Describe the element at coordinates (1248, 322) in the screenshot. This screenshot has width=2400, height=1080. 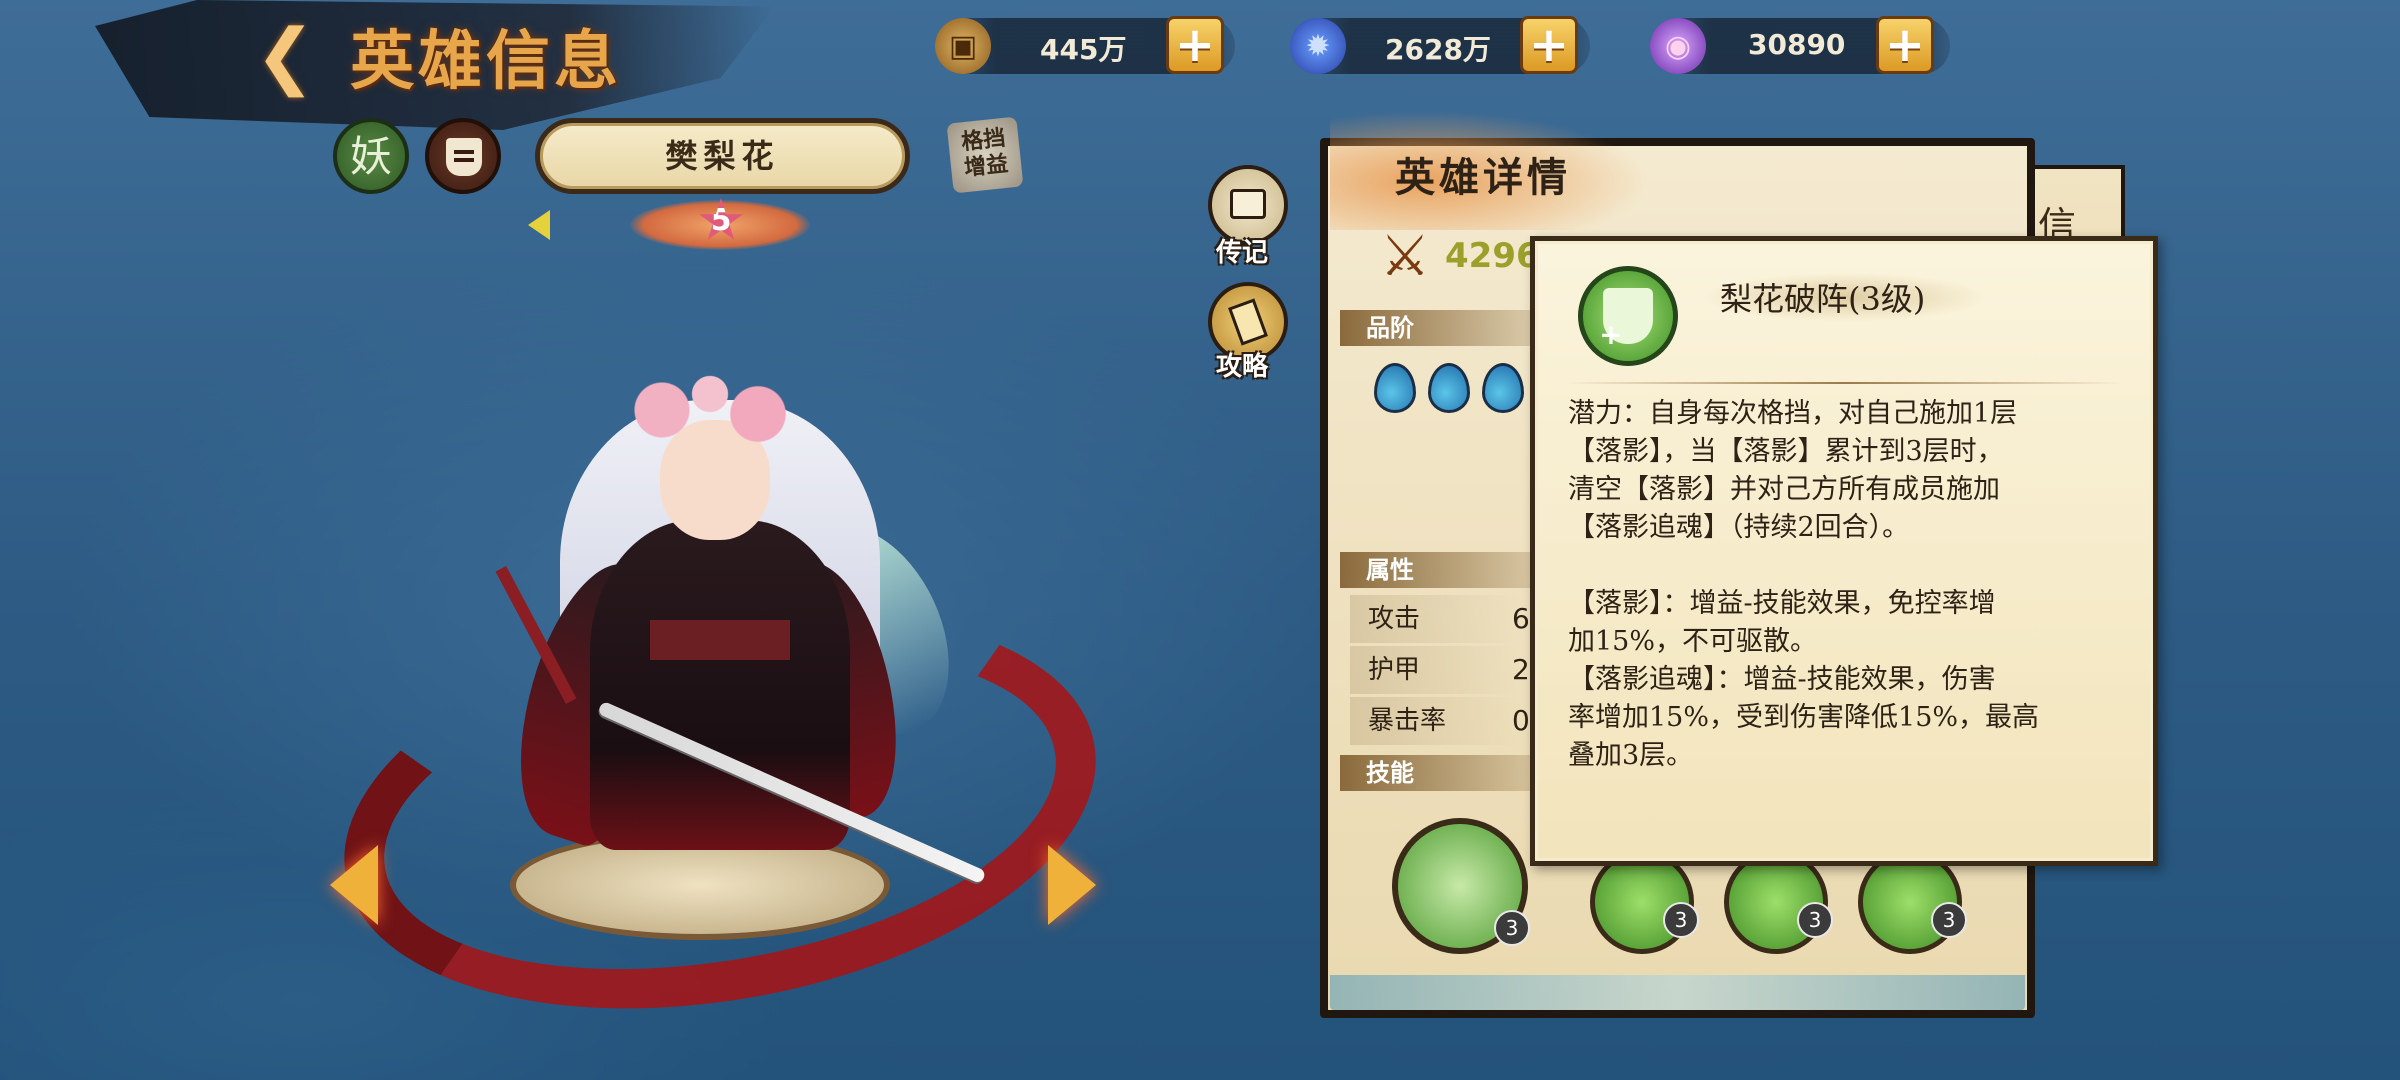
I see `strategy-scroll-icon` at that location.